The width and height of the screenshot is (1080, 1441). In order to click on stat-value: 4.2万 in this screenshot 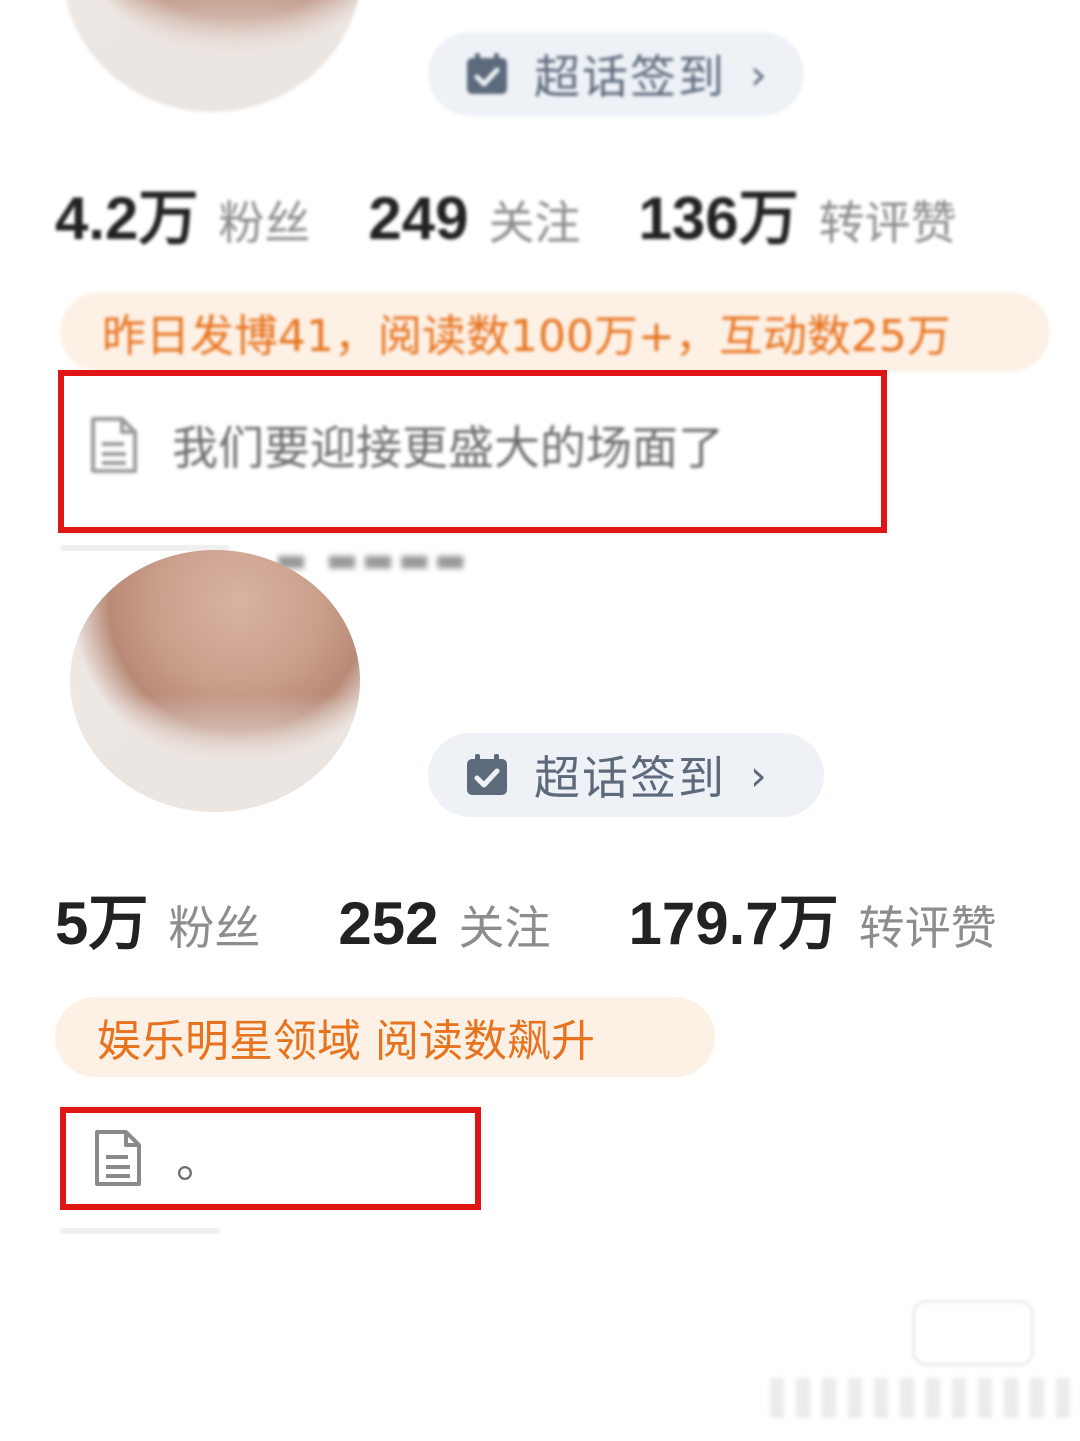, I will do `click(127, 218)`.